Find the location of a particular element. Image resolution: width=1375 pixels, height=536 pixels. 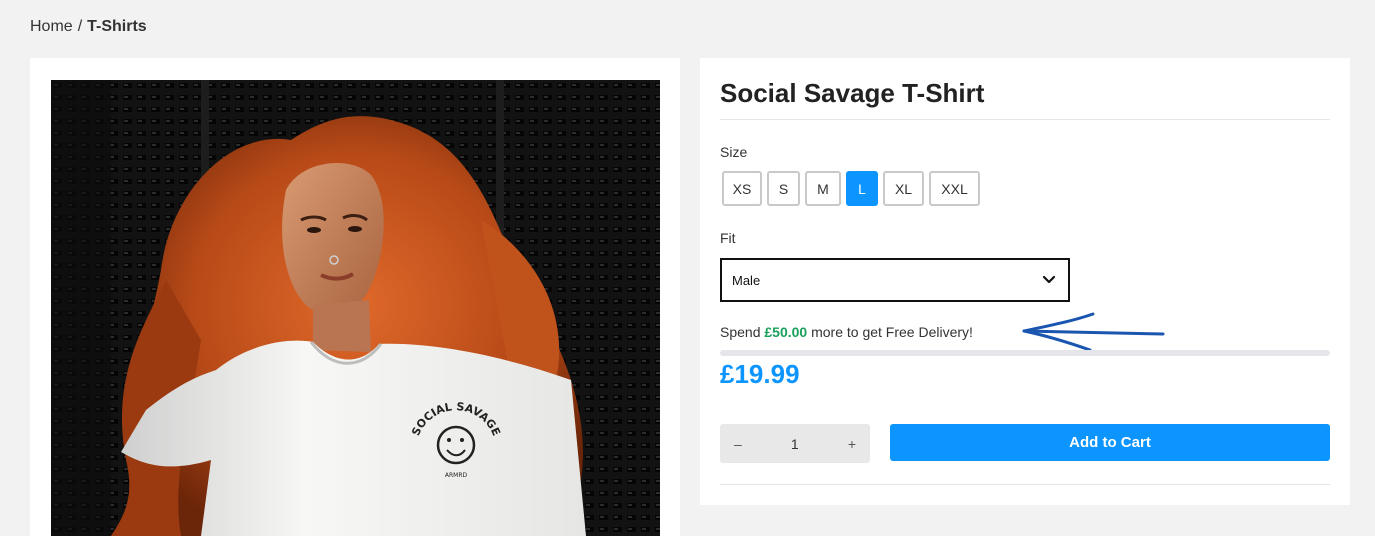

delivery-prefix: Spend is located at coordinates (740, 332).